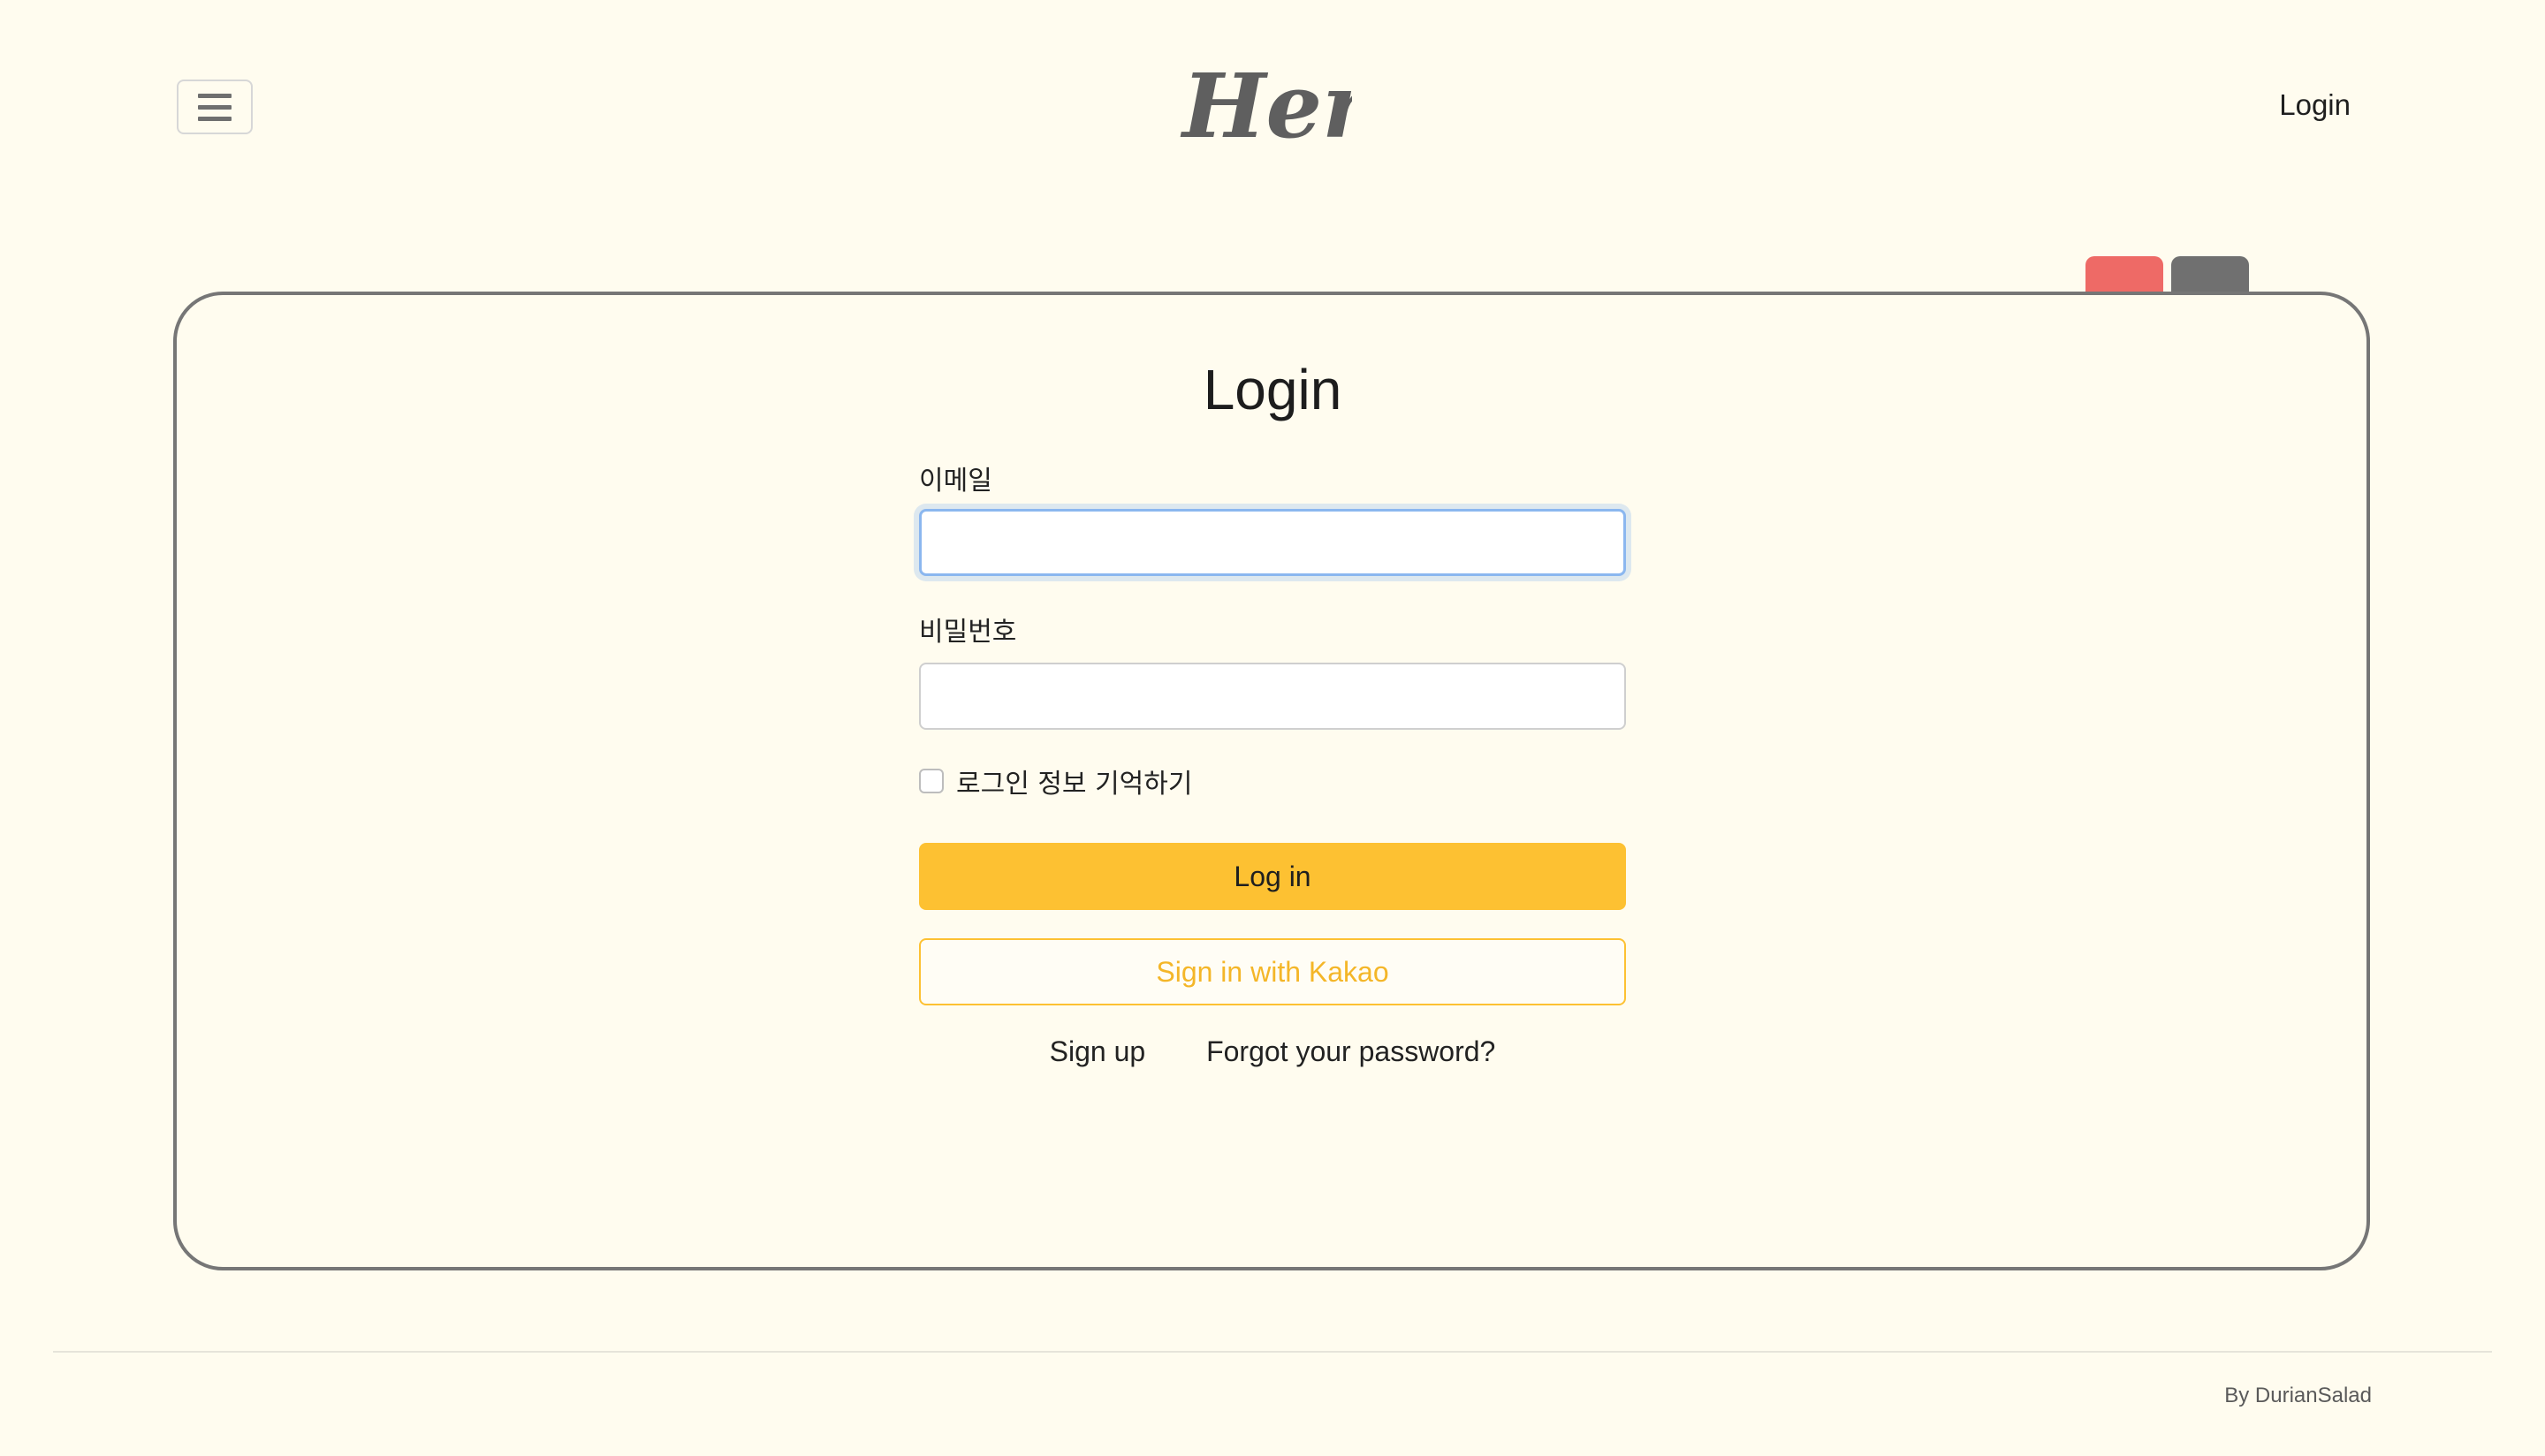 This screenshot has width=2545, height=1456. Describe the element at coordinates (2315, 105) in the screenshot. I see `header-login-link: Login` at that location.